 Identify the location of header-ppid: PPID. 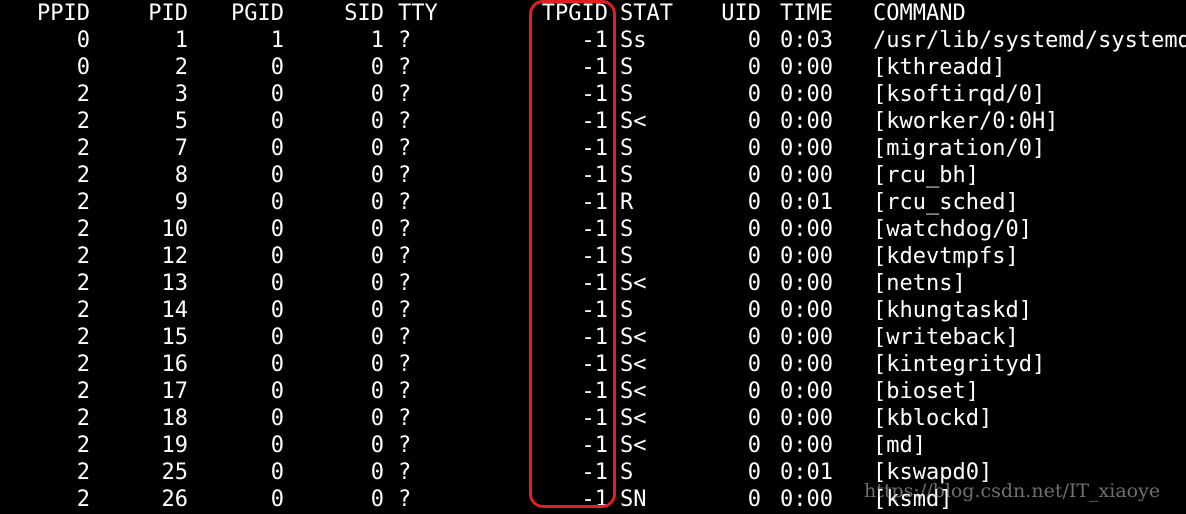
(63, 13).